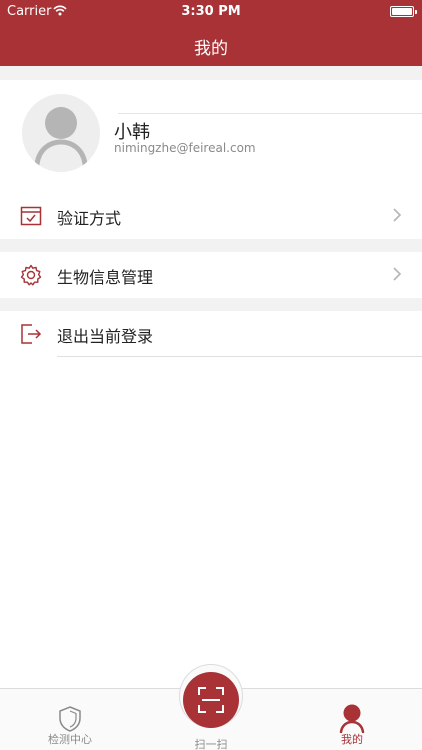 This screenshot has height=750, width=422. I want to click on default-avatar-icon, so click(61, 137).